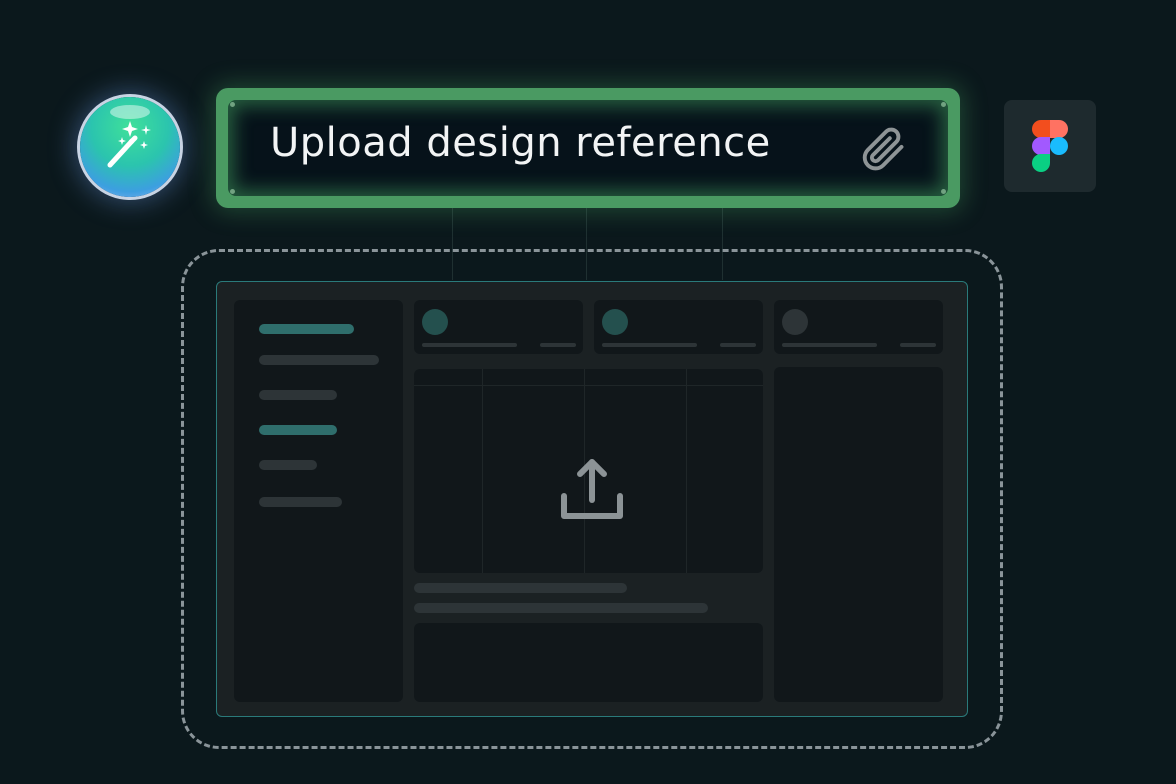  What do you see at coordinates (592, 489) in the screenshot?
I see `upload-icon` at bounding box center [592, 489].